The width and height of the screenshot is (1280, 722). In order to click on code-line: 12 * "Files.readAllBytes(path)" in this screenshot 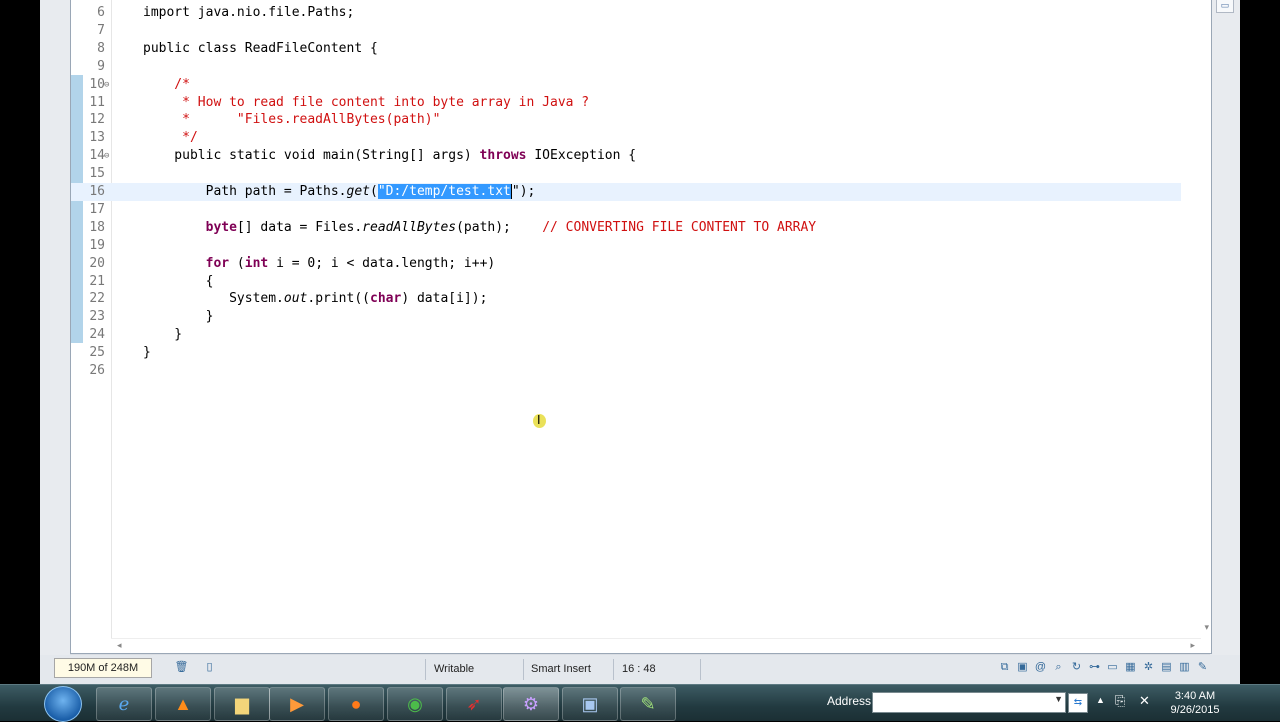, I will do `click(626, 120)`.